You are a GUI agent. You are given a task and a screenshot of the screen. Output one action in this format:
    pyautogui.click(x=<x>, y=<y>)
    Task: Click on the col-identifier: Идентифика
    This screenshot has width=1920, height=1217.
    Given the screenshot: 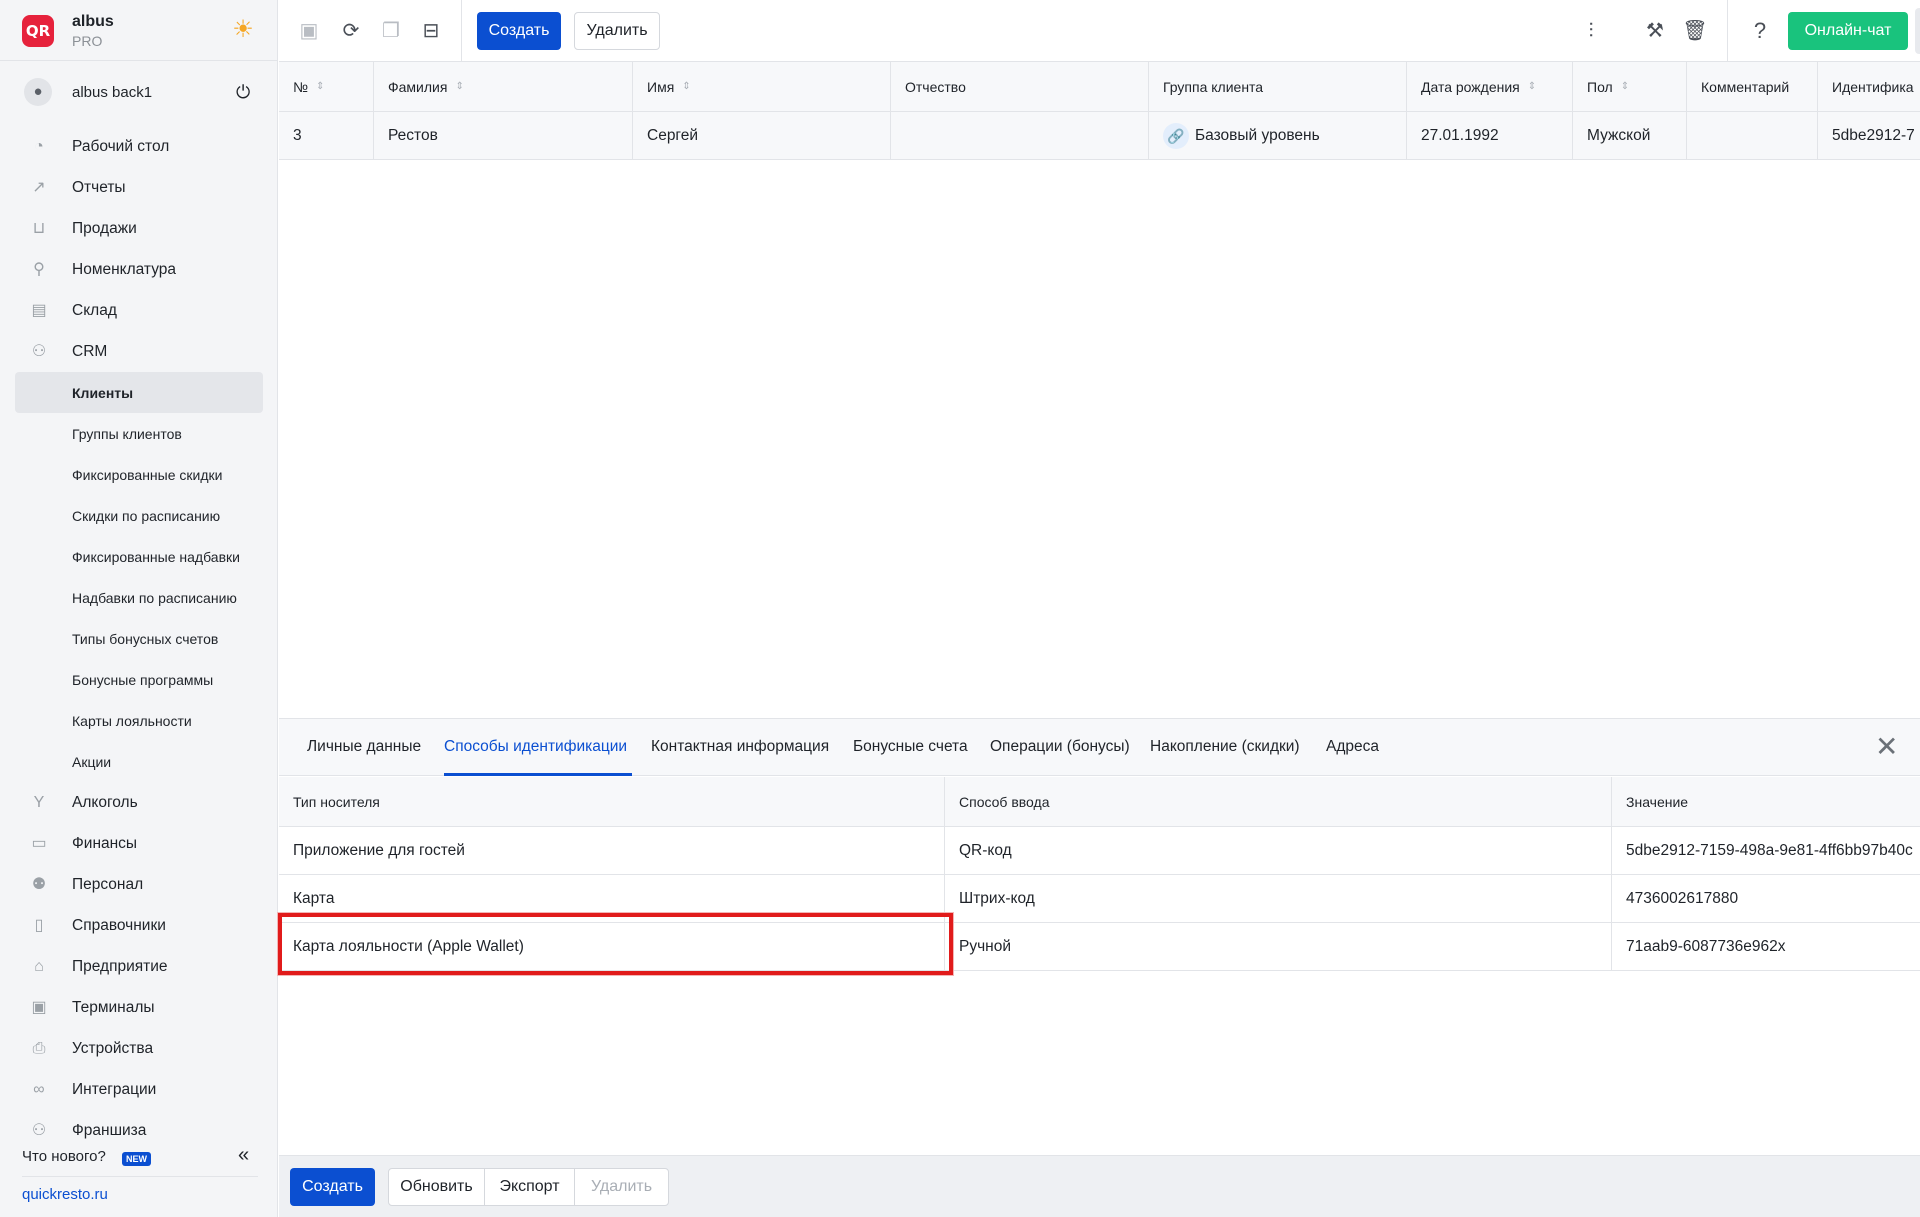 What is the action you would take?
    pyautogui.click(x=1869, y=86)
    